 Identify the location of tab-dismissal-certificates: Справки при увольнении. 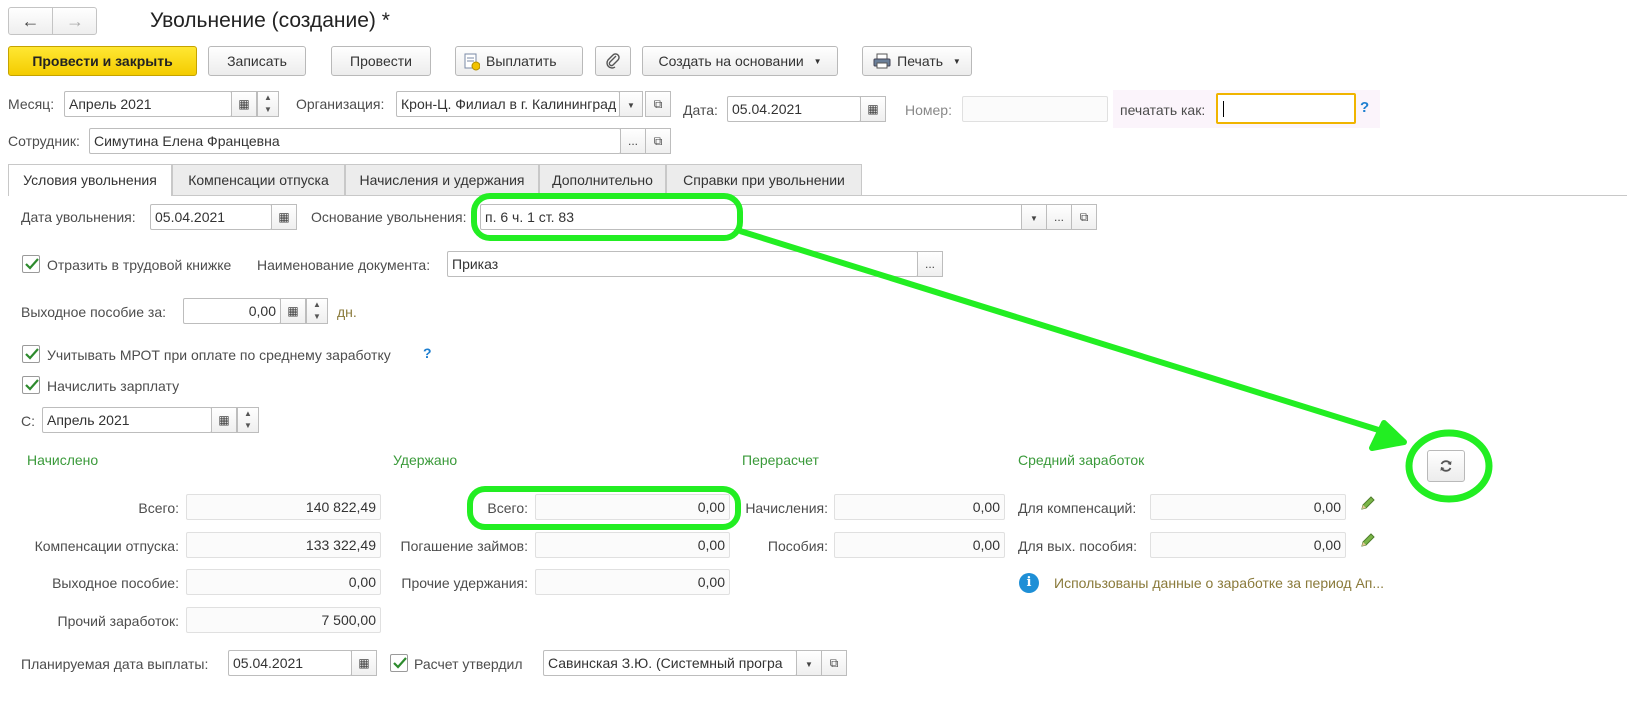
(764, 179).